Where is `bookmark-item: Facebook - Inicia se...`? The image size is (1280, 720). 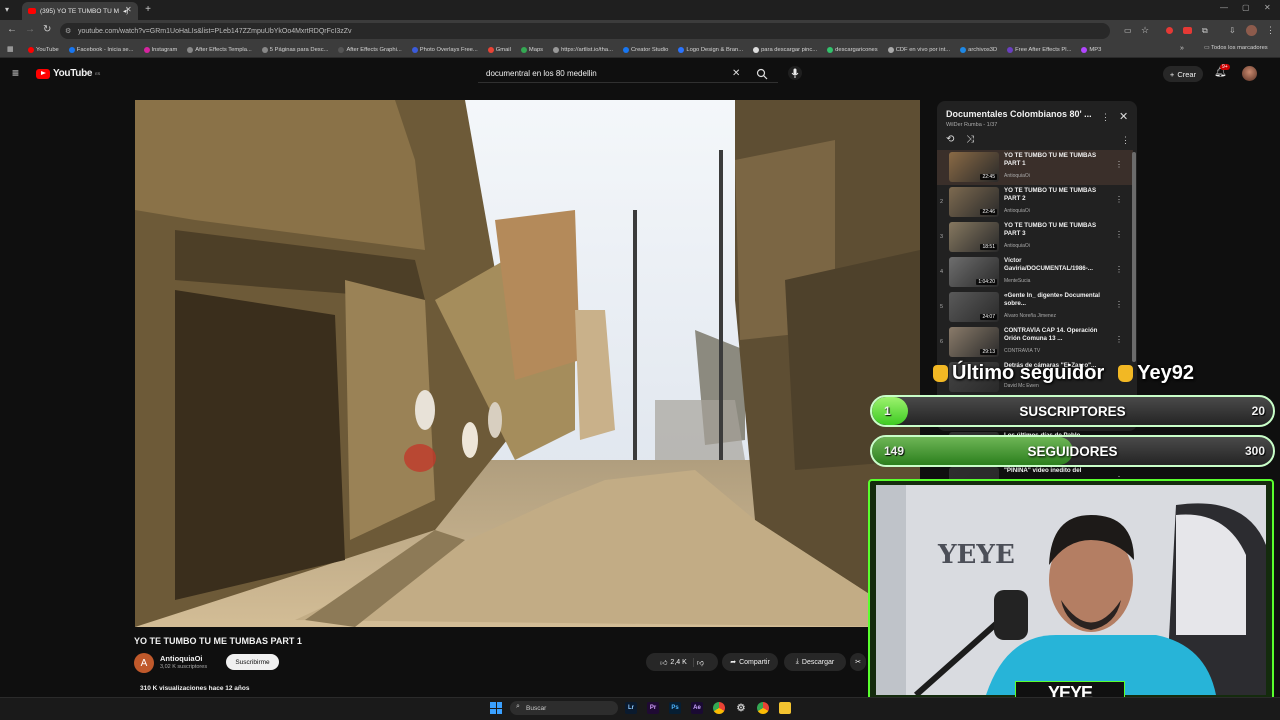
bookmark-item: Facebook - Inicia se... is located at coordinates (101, 49).